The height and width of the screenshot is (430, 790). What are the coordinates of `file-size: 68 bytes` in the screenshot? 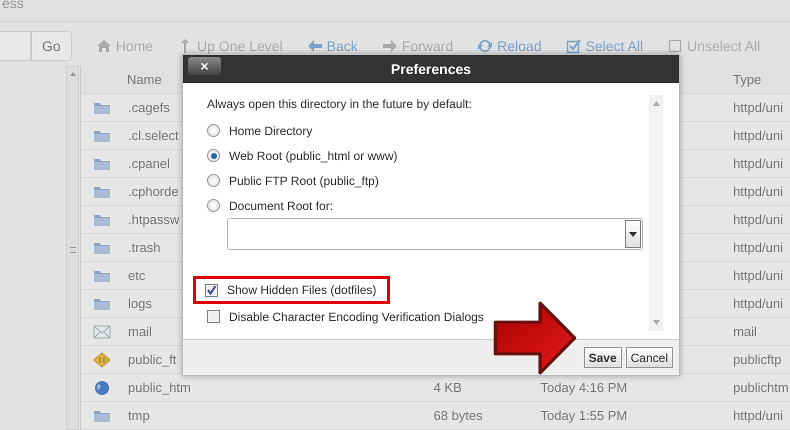 It's located at (458, 415).